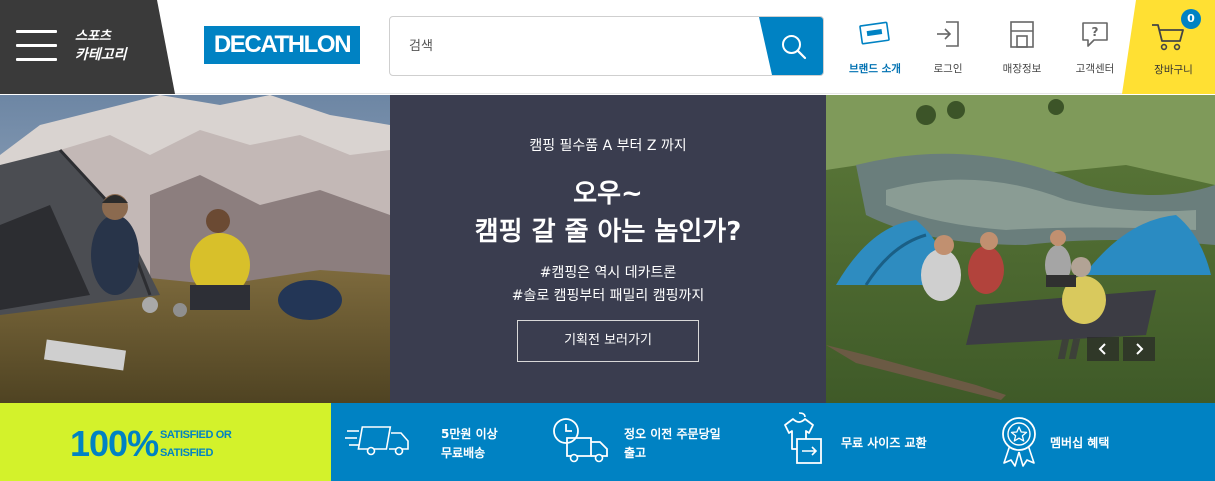 The height and width of the screenshot is (481, 1215). What do you see at coordinates (1168, 37) in the screenshot?
I see `cart-icon` at bounding box center [1168, 37].